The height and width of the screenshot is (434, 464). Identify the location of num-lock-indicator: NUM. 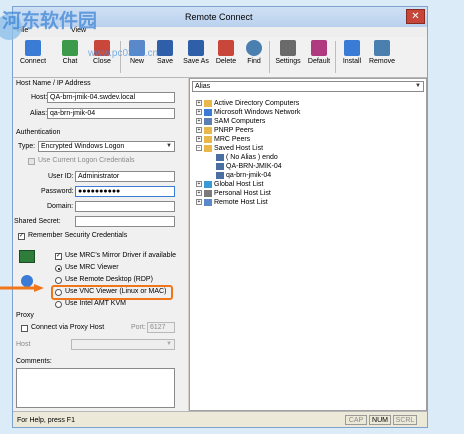
(380, 420).